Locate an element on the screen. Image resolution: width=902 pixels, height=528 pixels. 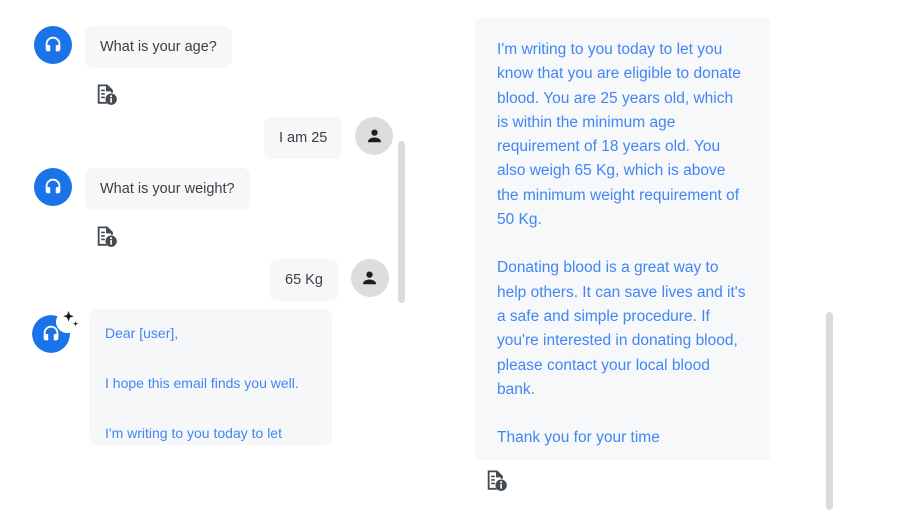
chat-bubble: What is your weight? is located at coordinates (167, 189).